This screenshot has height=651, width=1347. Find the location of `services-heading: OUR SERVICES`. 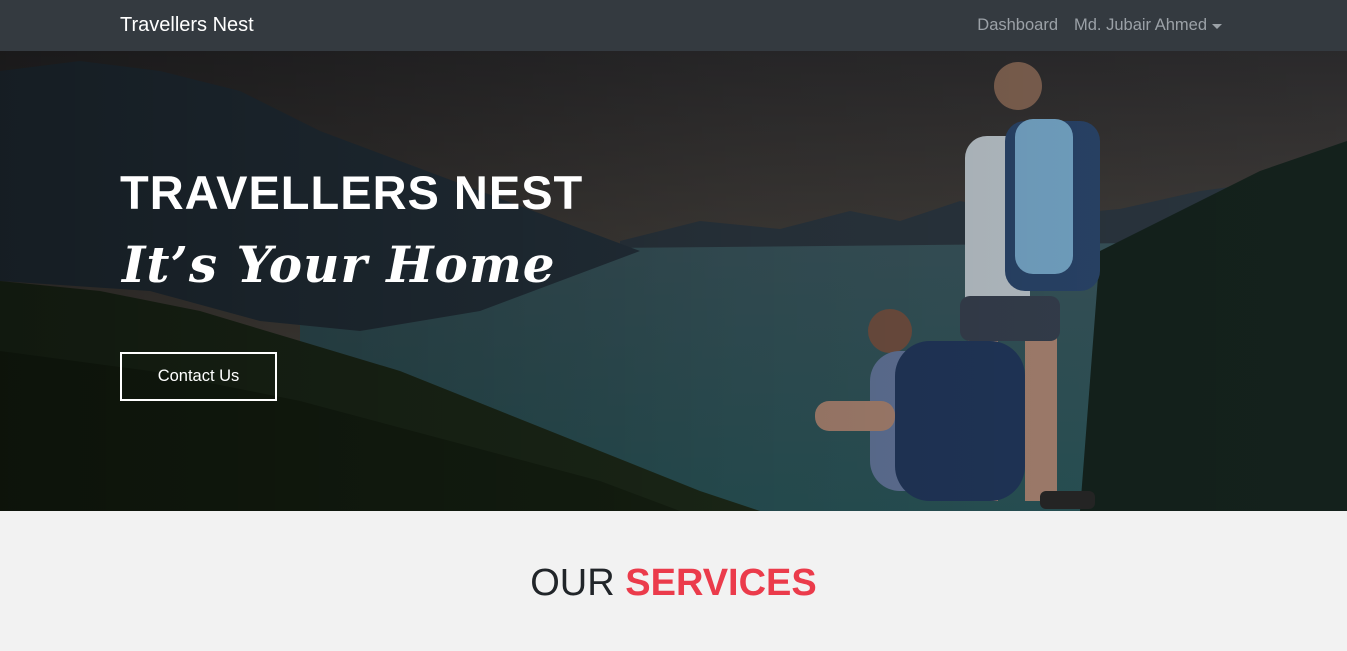

services-heading: OUR SERVICES is located at coordinates (673, 583).